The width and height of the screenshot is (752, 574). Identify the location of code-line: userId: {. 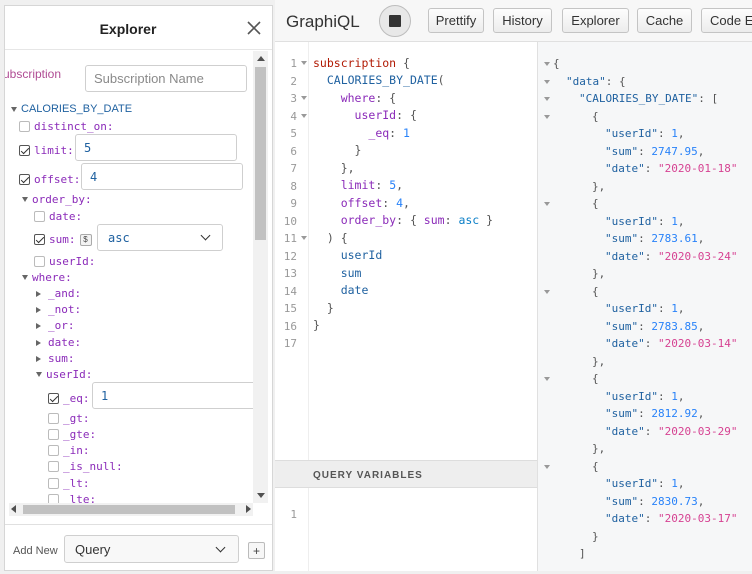
(385, 115).